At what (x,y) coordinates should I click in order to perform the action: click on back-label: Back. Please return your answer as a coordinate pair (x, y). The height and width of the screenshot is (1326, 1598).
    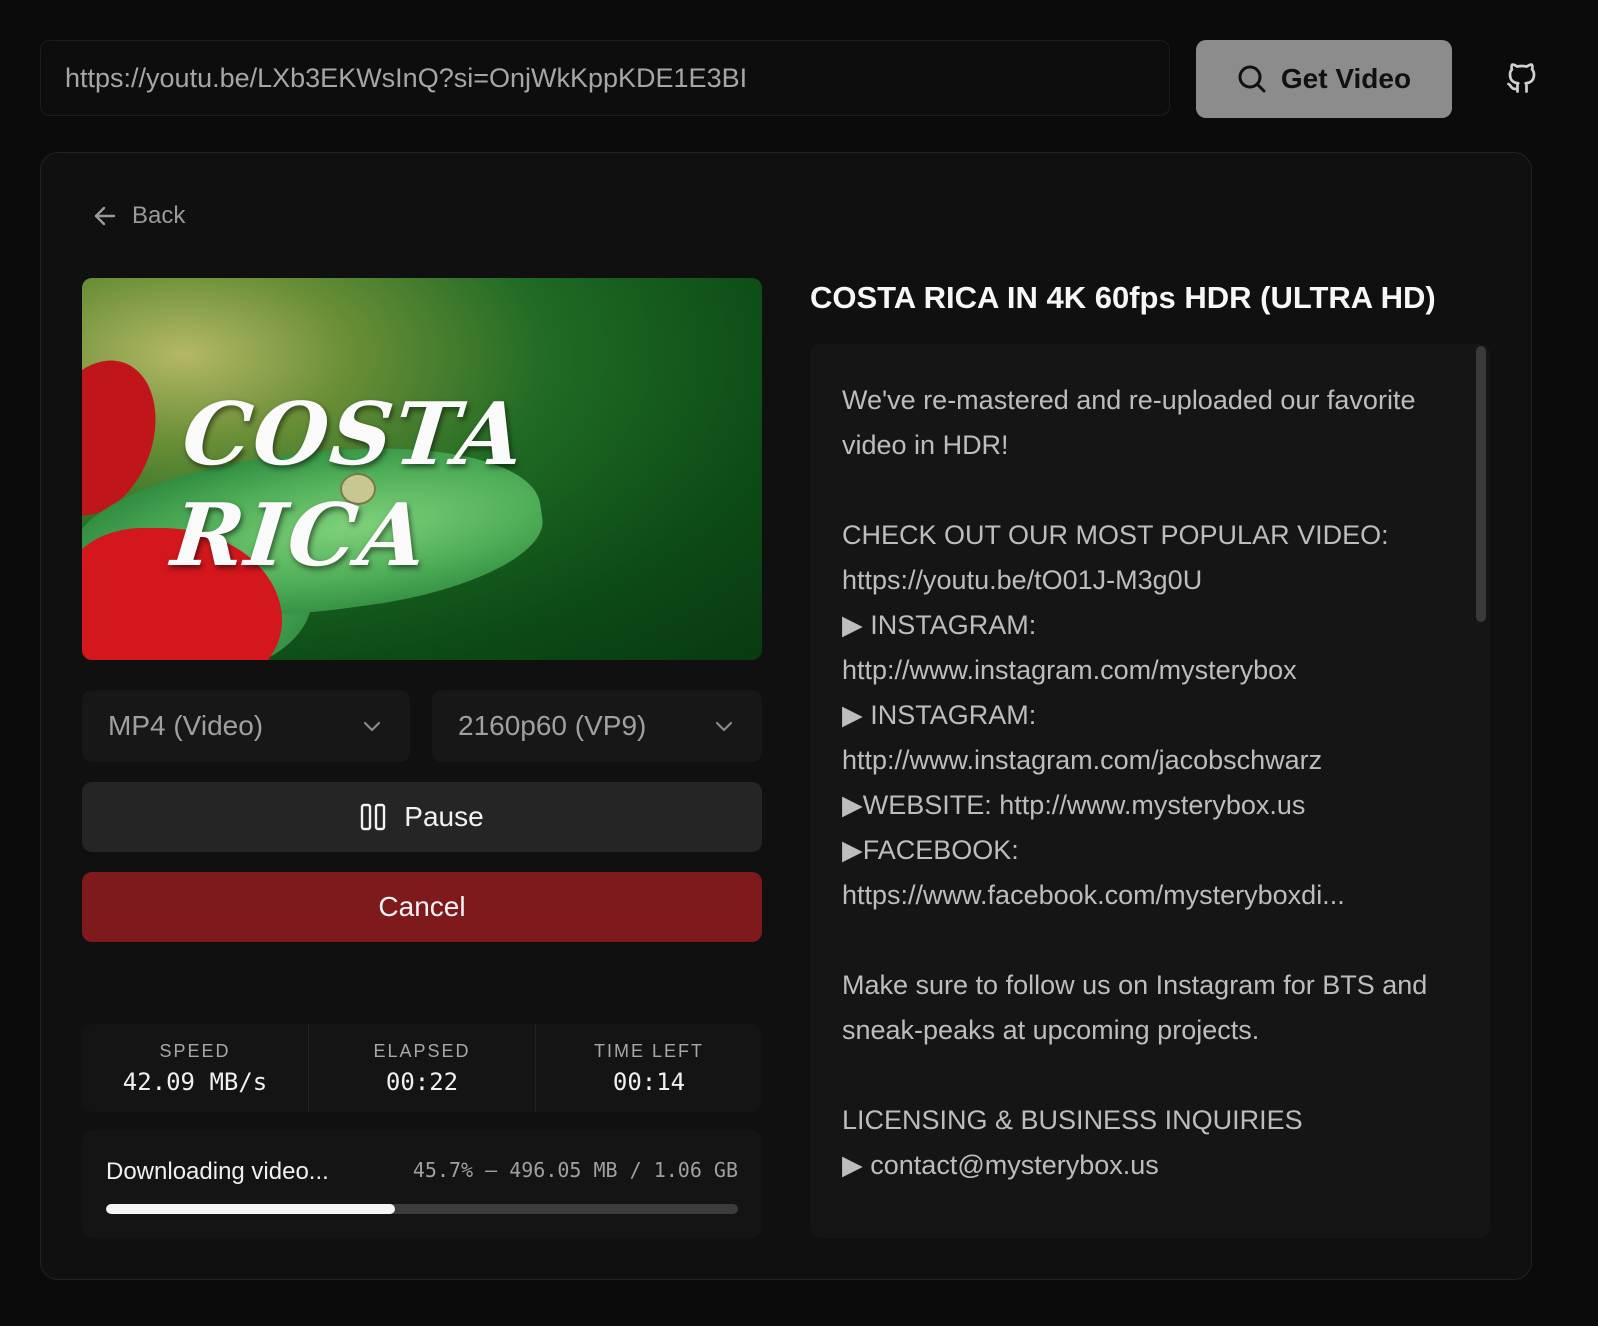
    Looking at the image, I should click on (159, 215).